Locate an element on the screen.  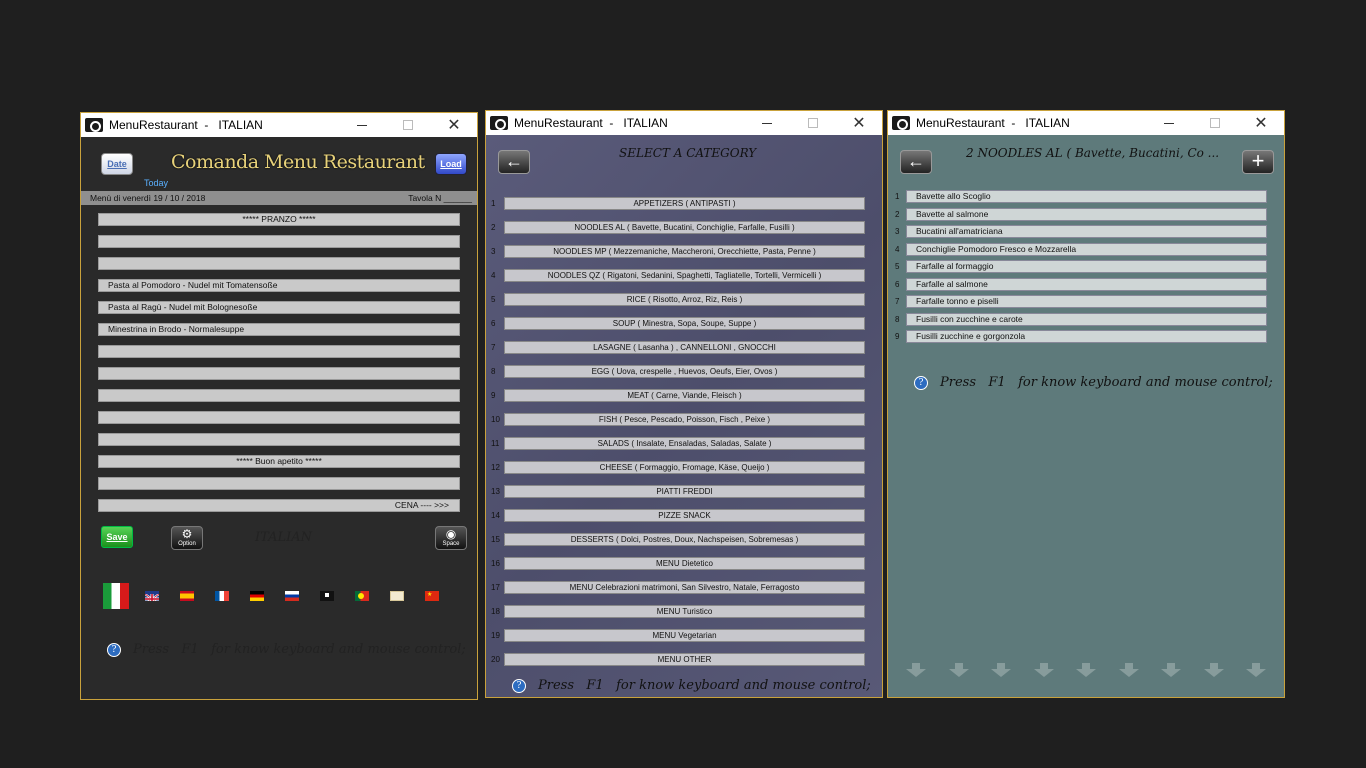
dish-item: 9 Fusilli zucchine e gorgonzola is located at coordinates (1086, 337).